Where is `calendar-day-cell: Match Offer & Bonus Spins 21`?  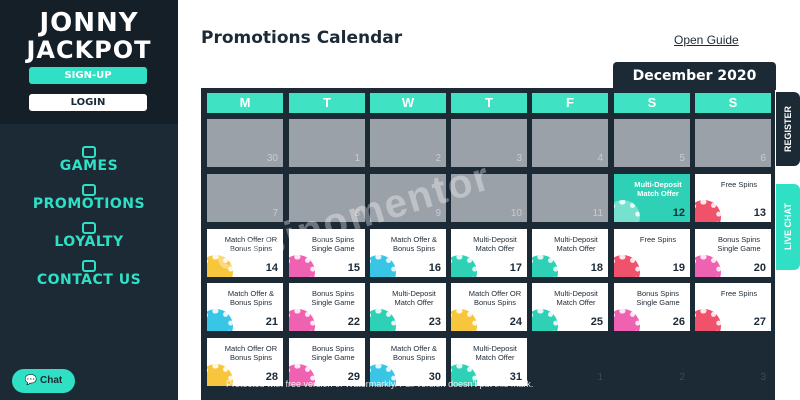
calendar-day-cell: Match Offer & Bonus Spins 21 is located at coordinates (245, 307).